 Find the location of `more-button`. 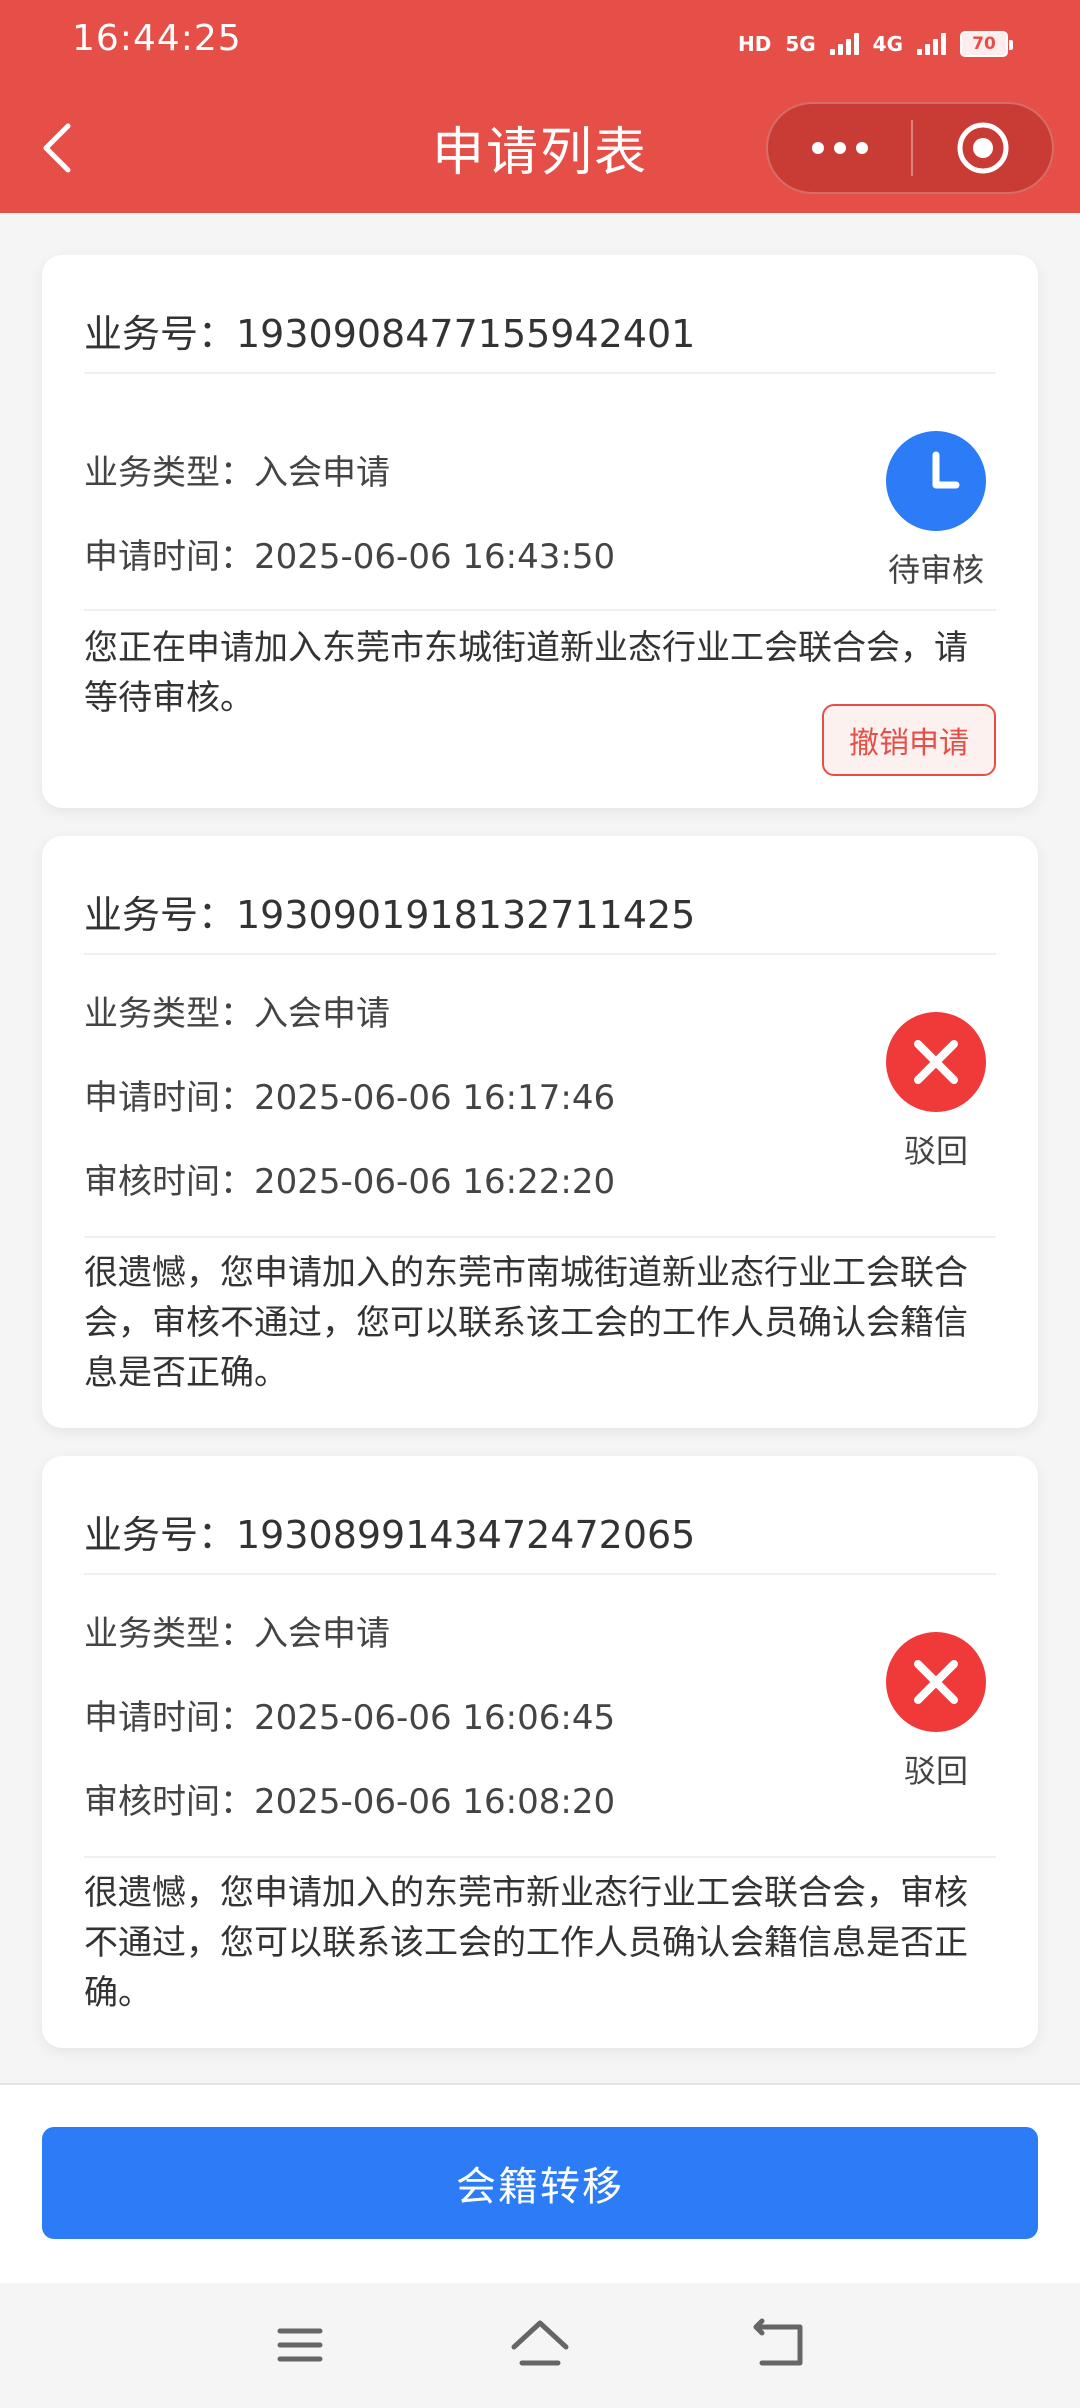

more-button is located at coordinates (839, 148).